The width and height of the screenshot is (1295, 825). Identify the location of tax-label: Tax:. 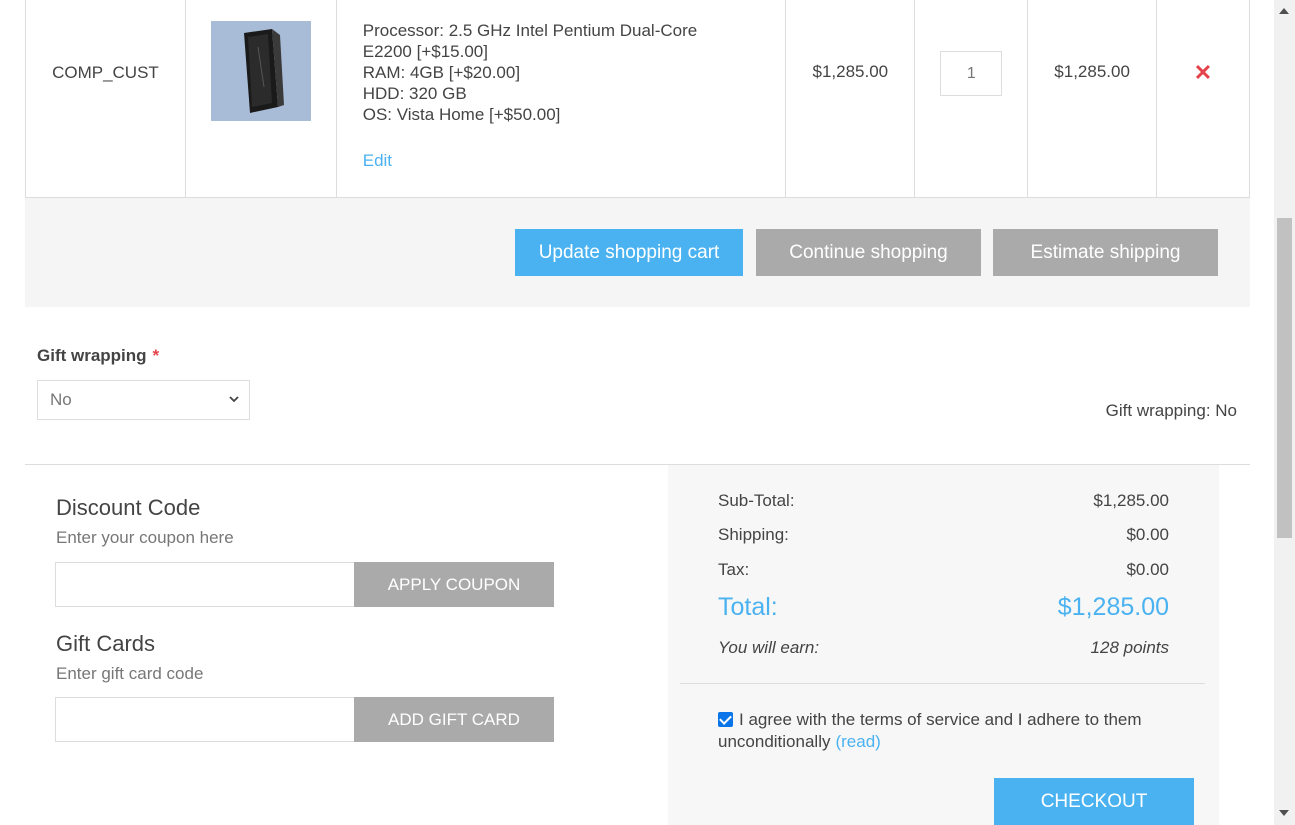
(734, 569).